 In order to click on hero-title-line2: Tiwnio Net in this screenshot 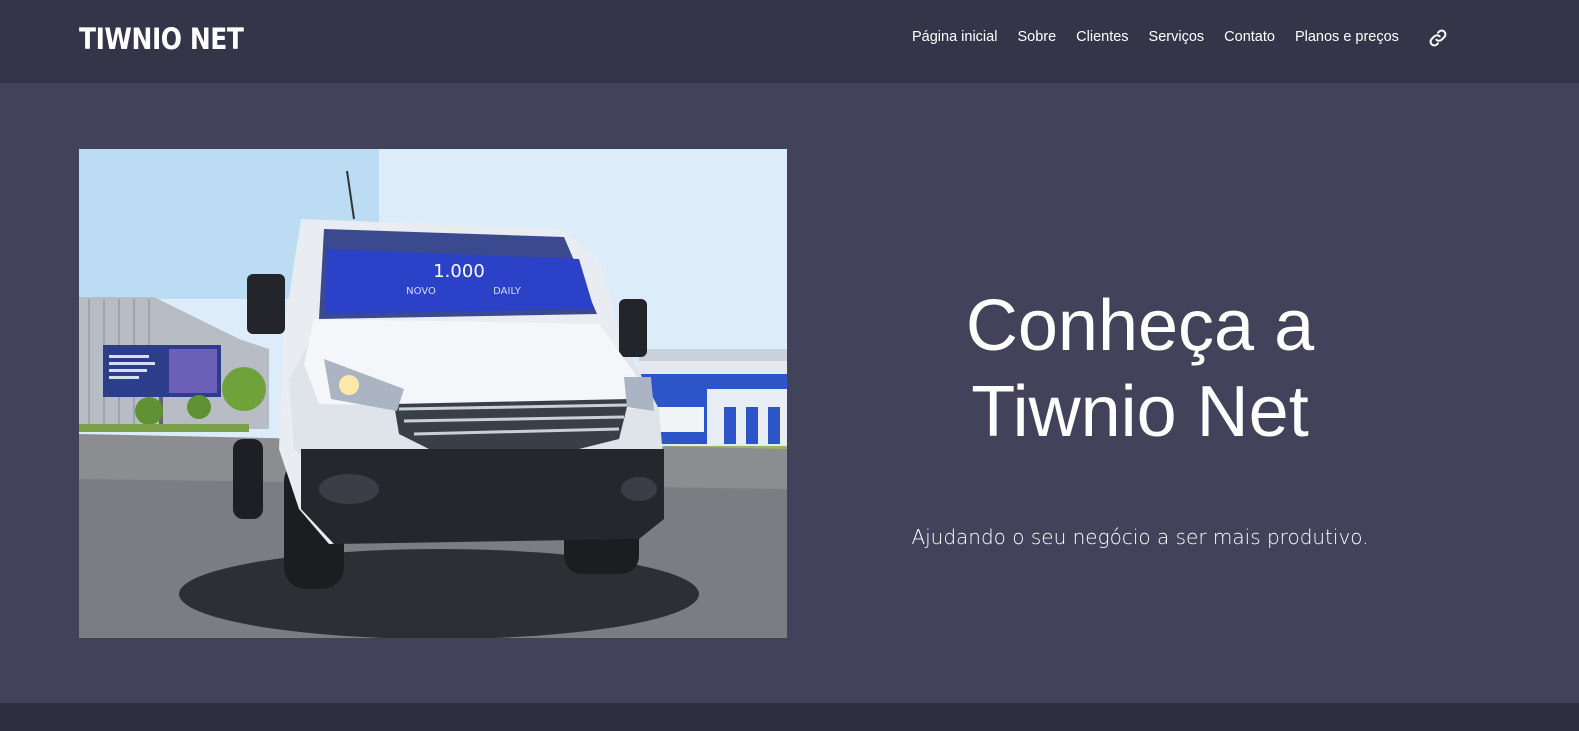, I will do `click(1140, 412)`.